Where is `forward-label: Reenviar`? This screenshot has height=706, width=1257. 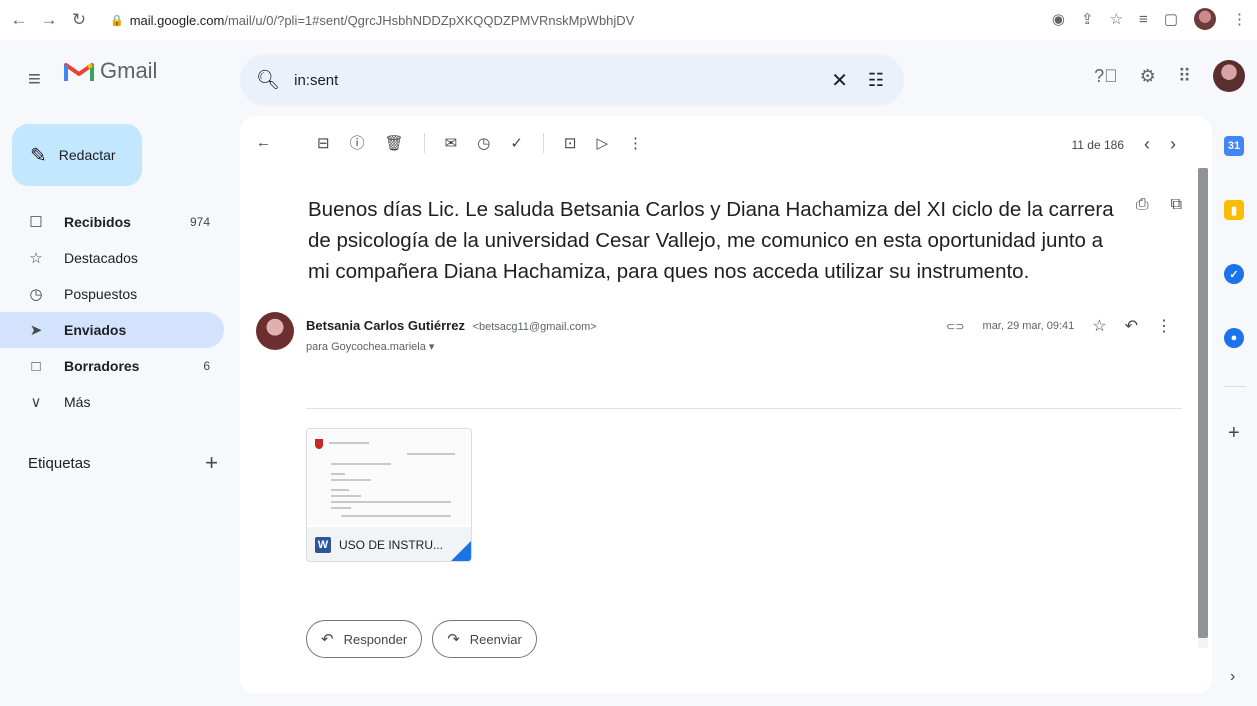
forward-label: Reenviar is located at coordinates (495, 639).